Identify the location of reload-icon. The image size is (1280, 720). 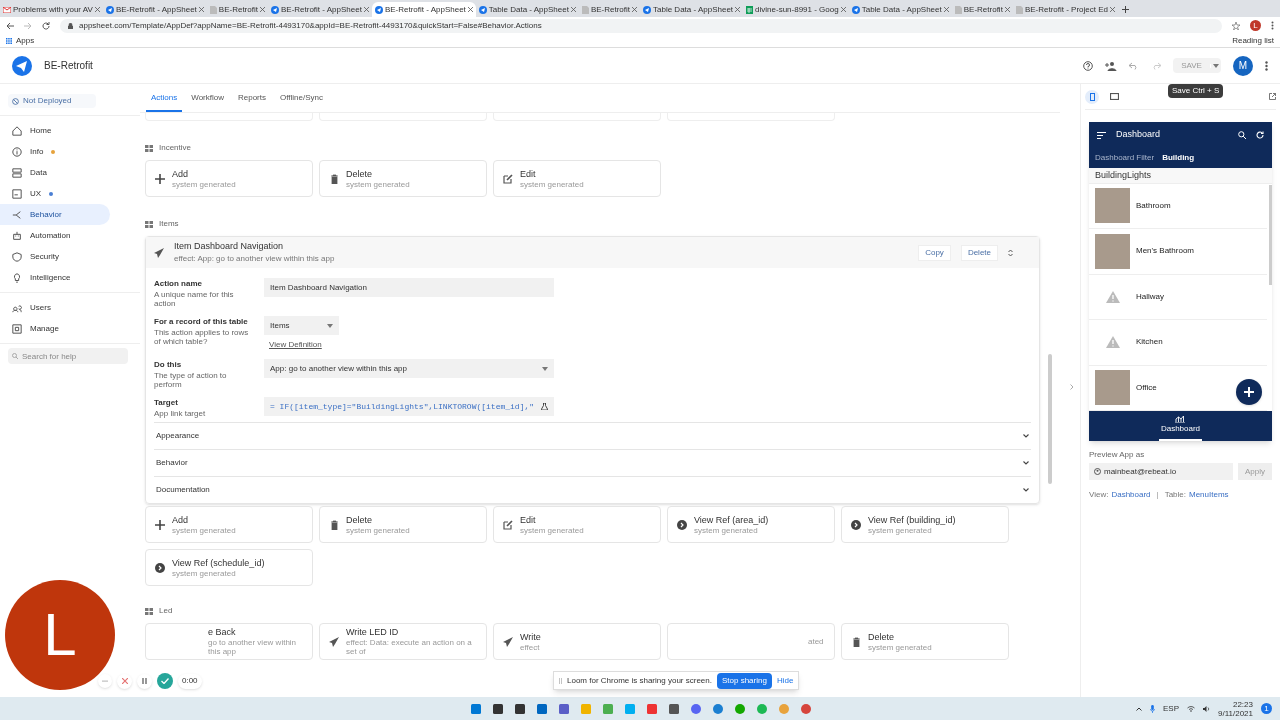
(46, 25).